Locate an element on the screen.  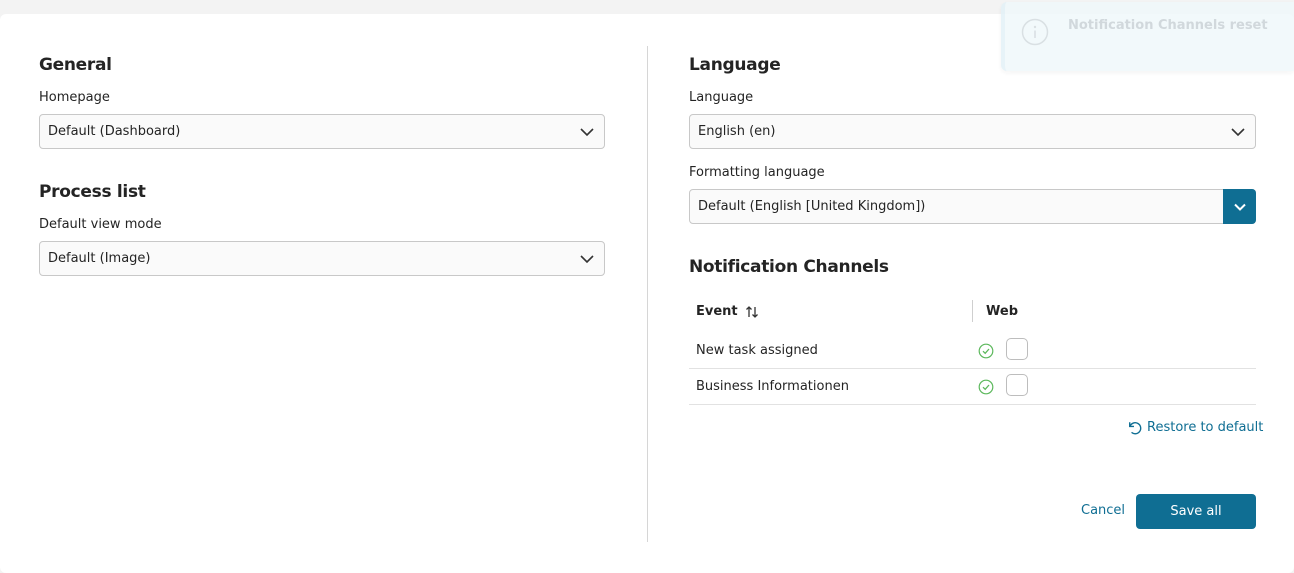
view-mode-select: Default (Image) is located at coordinates (322, 258).